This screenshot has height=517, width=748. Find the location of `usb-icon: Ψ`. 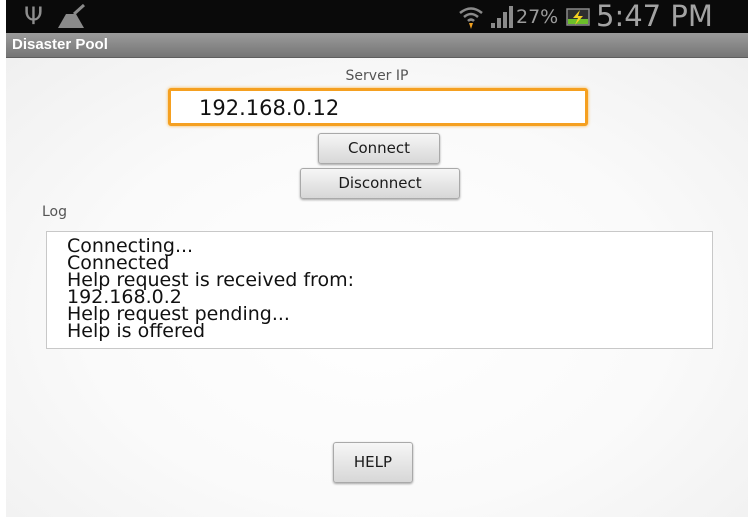

usb-icon: Ψ is located at coordinates (33, 16).